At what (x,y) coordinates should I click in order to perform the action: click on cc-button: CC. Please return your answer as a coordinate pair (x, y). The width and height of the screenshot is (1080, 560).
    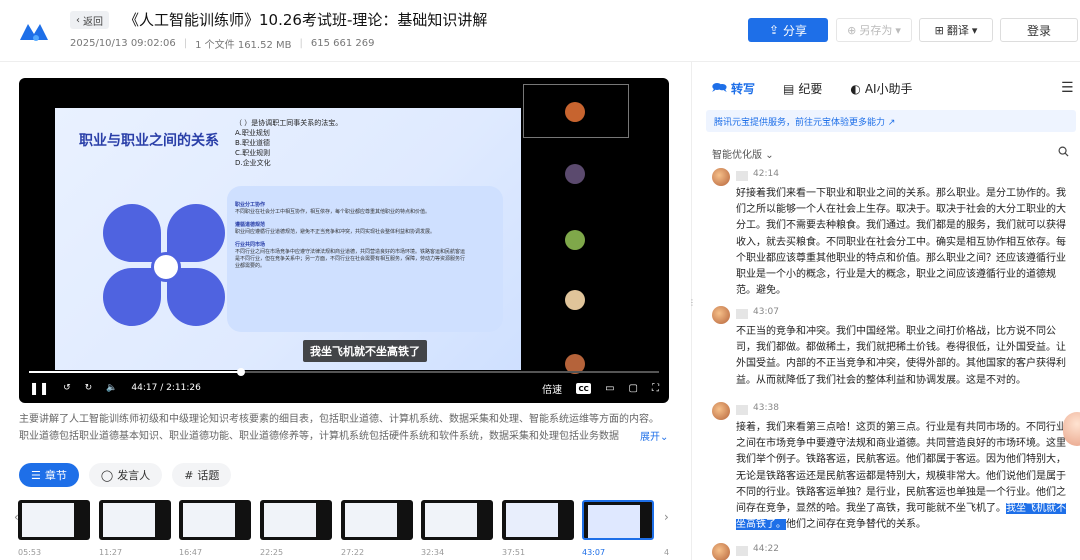
    Looking at the image, I should click on (584, 388).